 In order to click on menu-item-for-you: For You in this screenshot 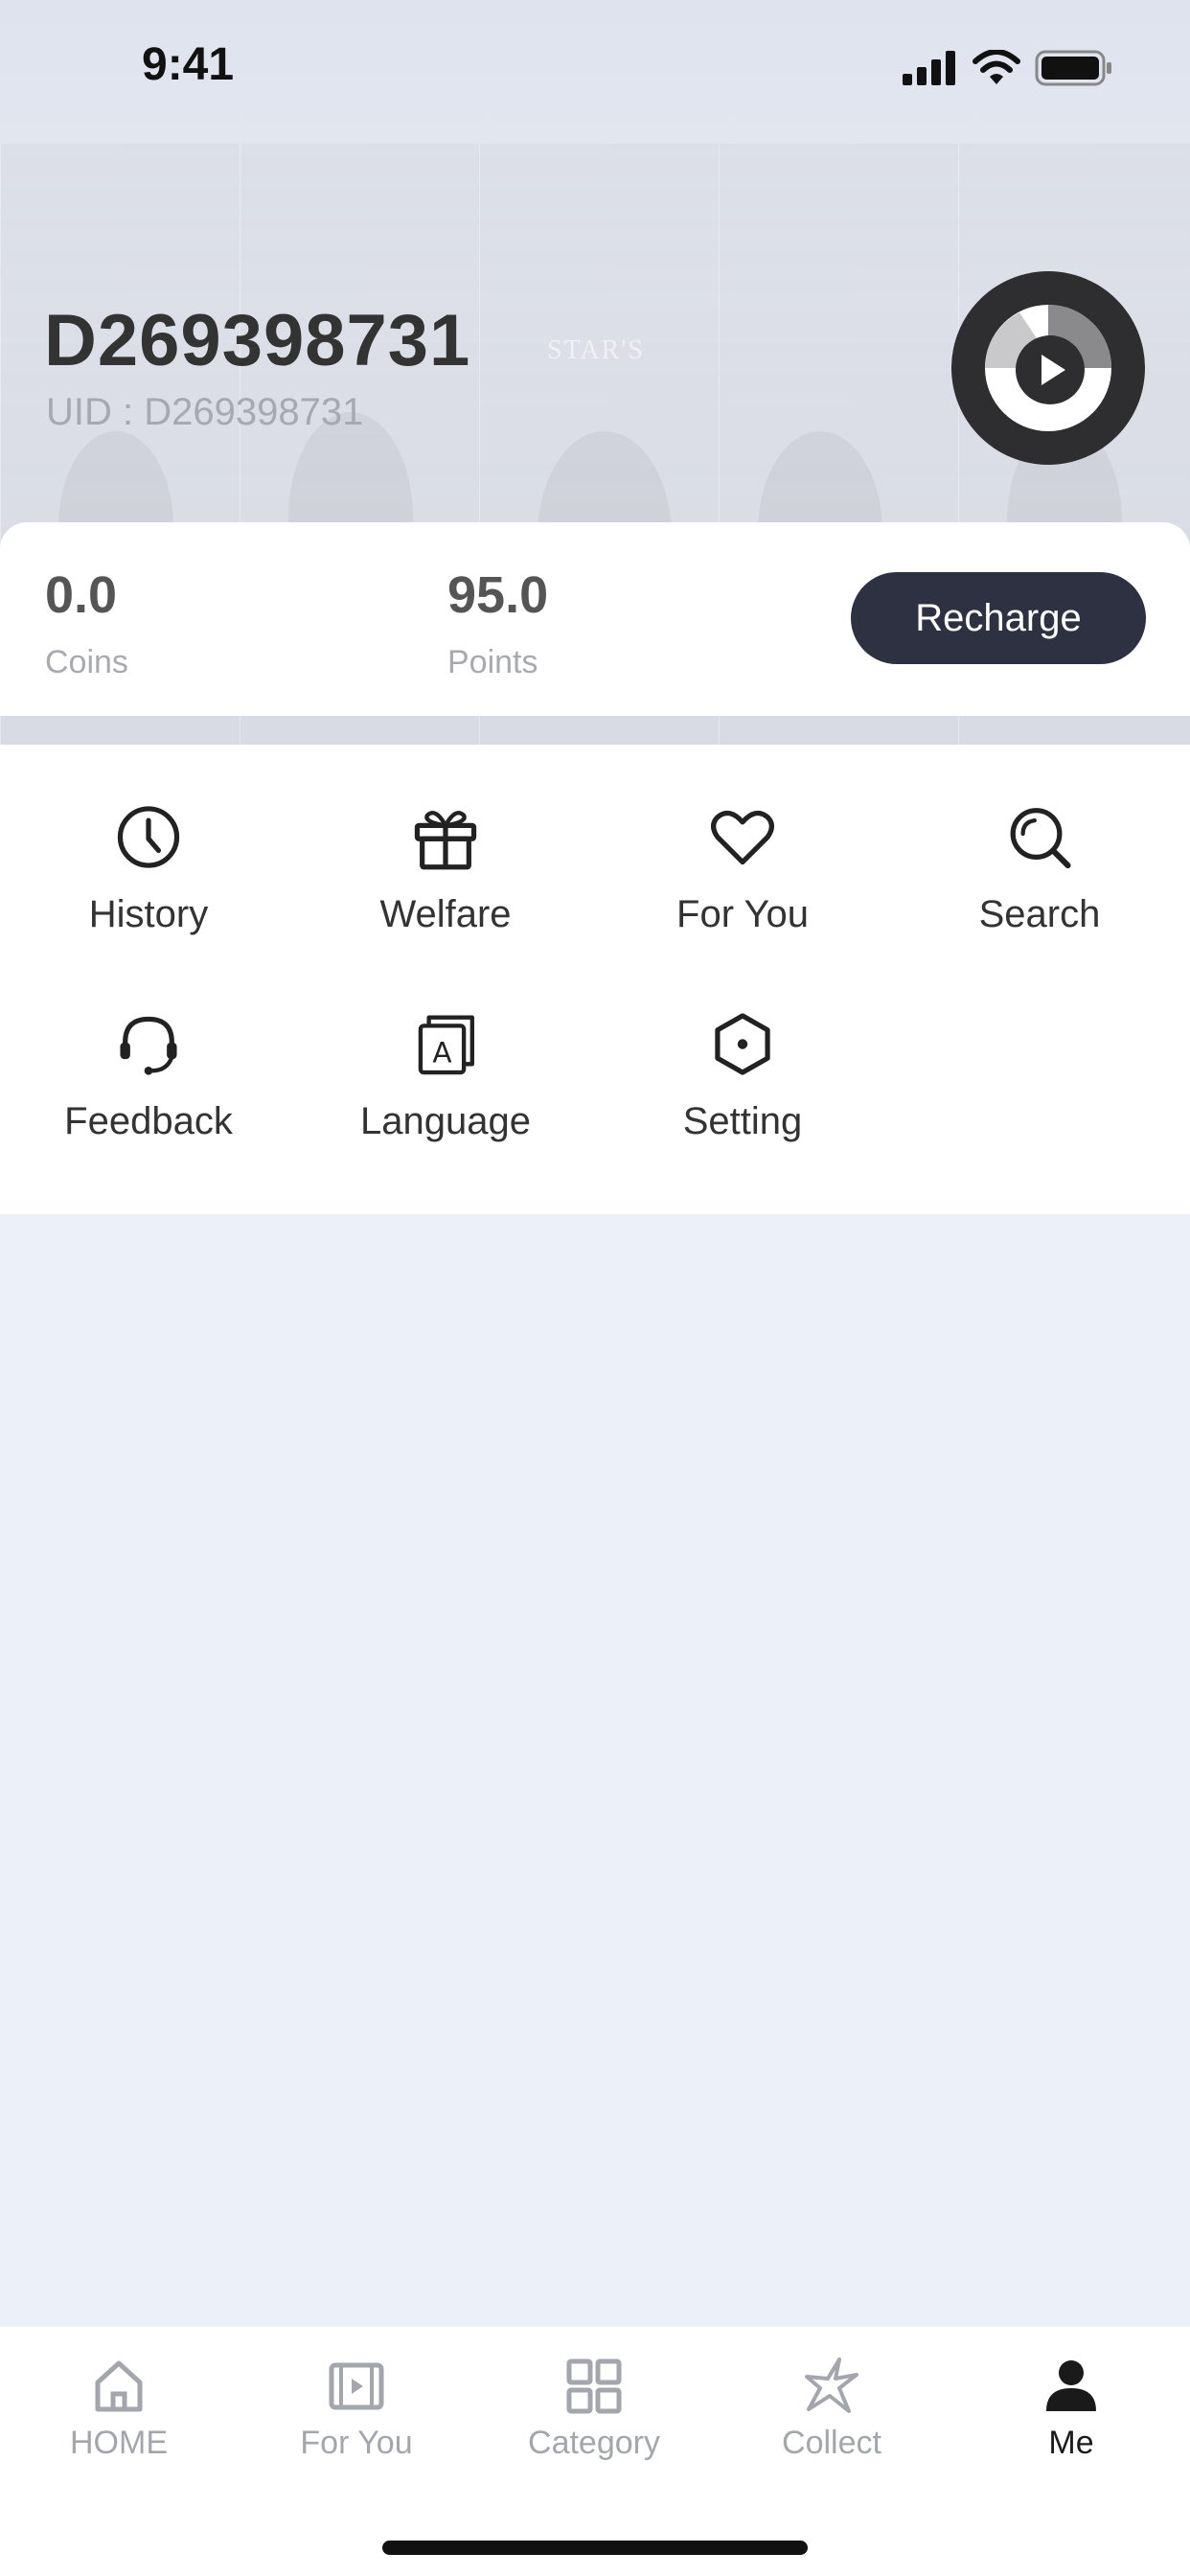, I will do `click(743, 840)`.